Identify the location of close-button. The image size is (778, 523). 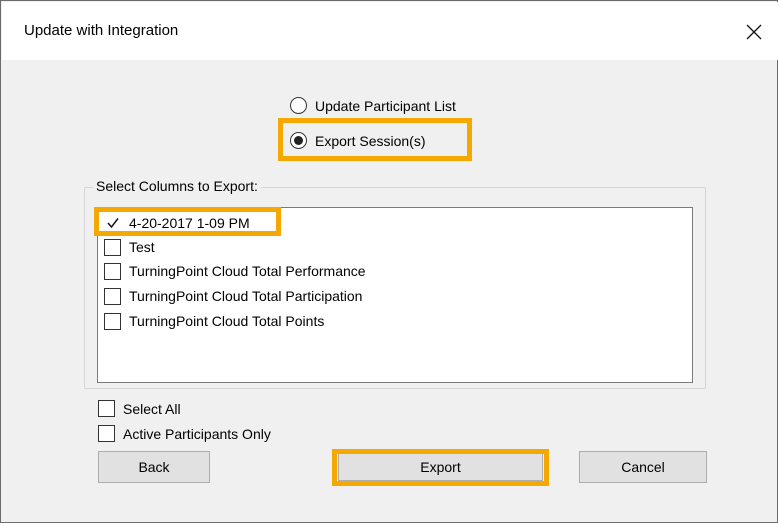
(754, 32).